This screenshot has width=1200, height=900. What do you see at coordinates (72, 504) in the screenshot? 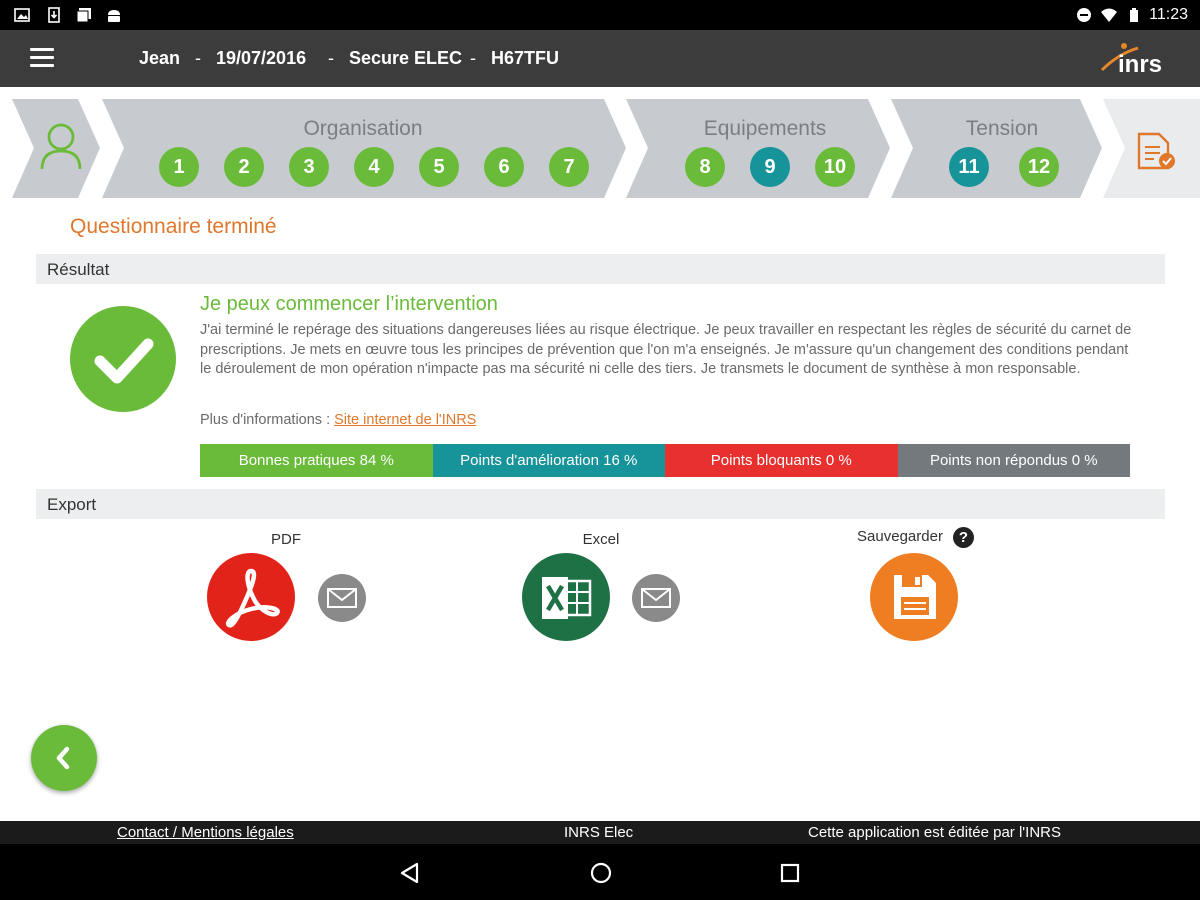
I see `export-section-label: Export` at bounding box center [72, 504].